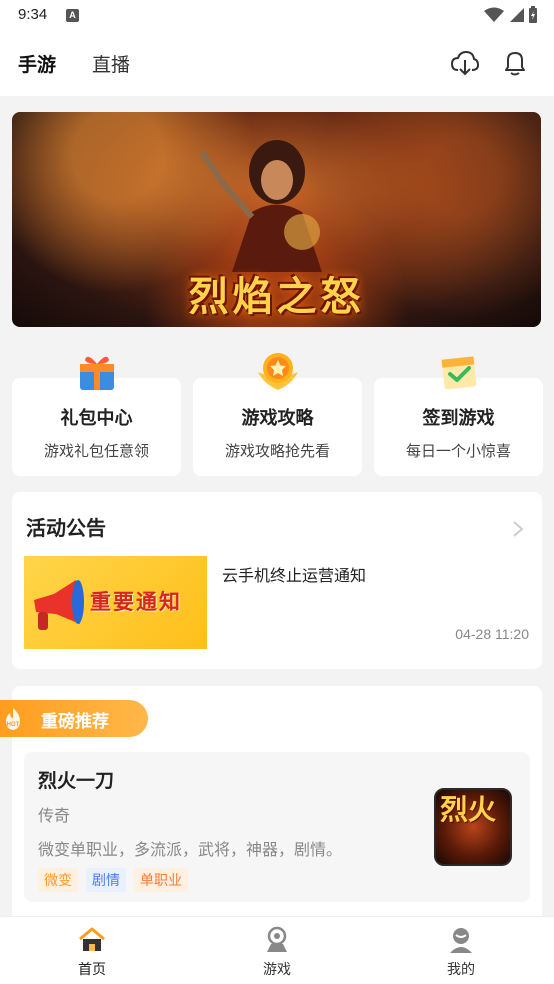  What do you see at coordinates (136, 601) in the screenshot?
I see `thumbnail-text: 重要通知` at bounding box center [136, 601].